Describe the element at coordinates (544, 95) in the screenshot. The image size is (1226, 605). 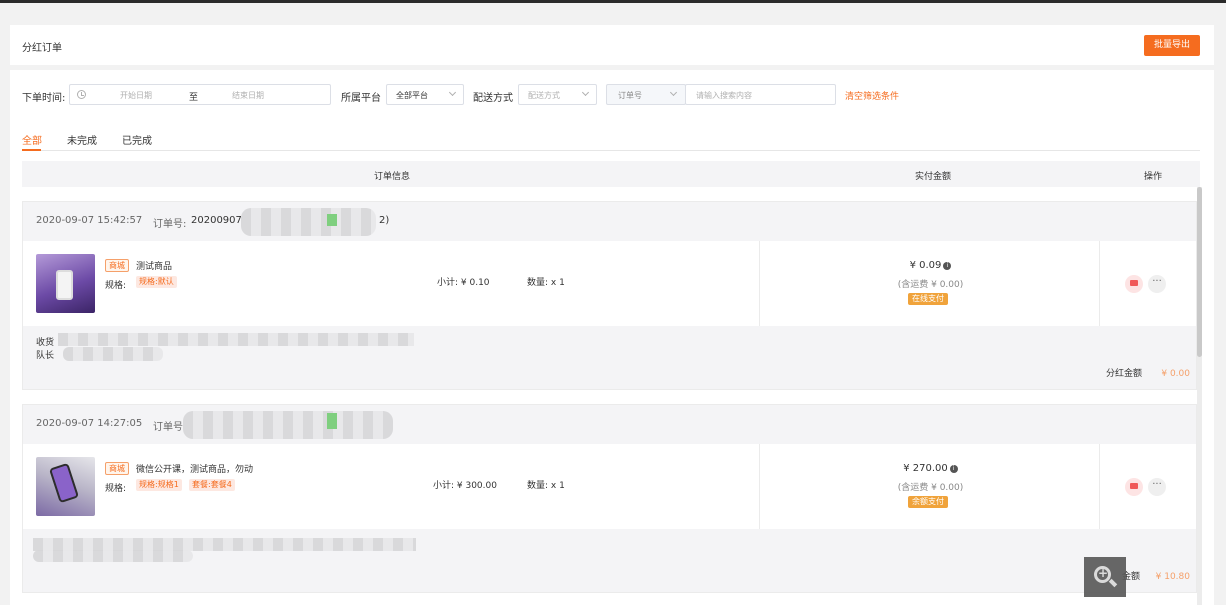
I see `delivery-select-placeholder: 配送方式` at that location.